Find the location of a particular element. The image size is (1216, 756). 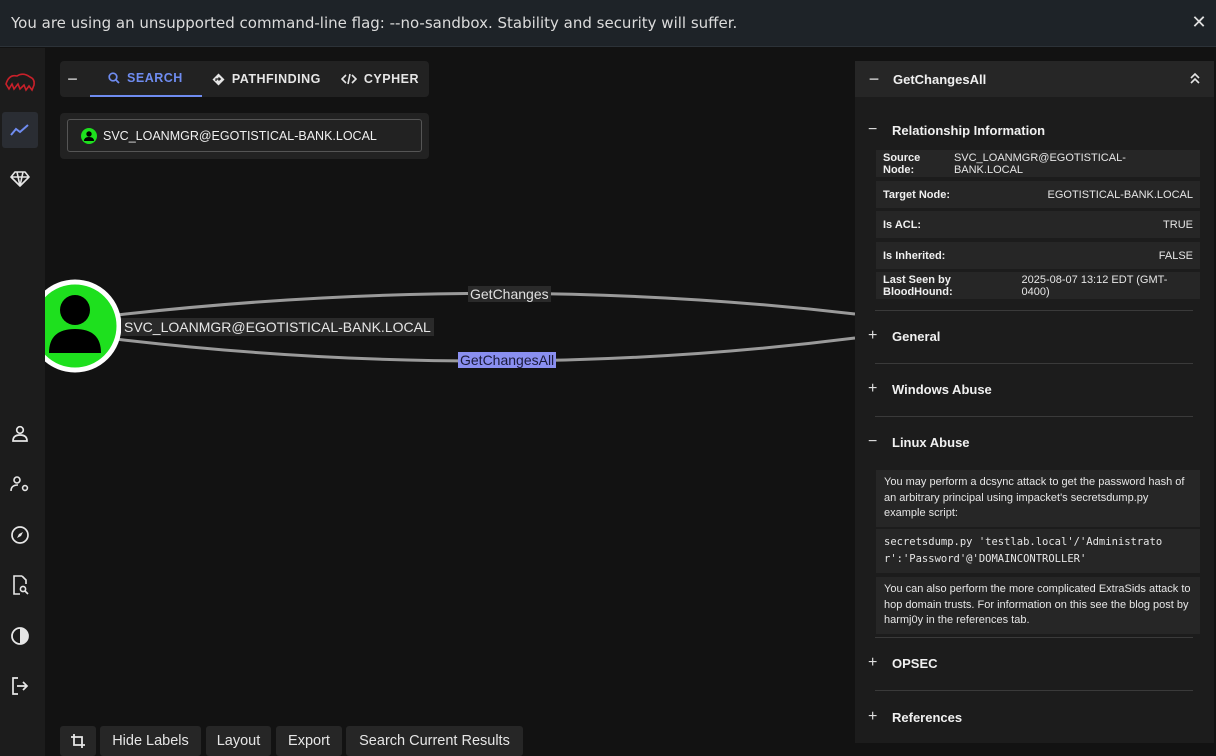

field-value: FALSE is located at coordinates (1175, 255).